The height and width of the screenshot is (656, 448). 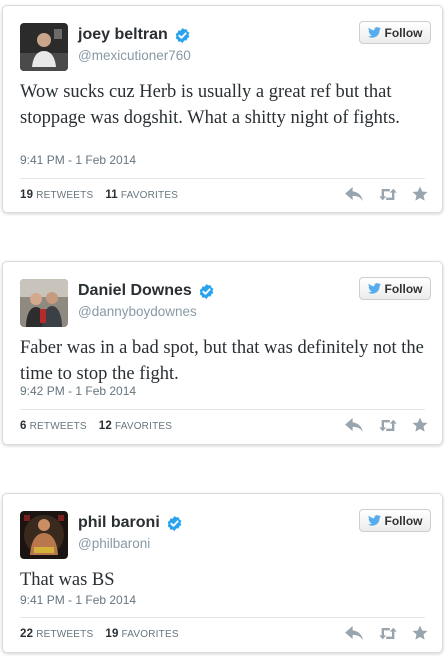 I want to click on author-name: Daniel Downes, so click(x=146, y=291).